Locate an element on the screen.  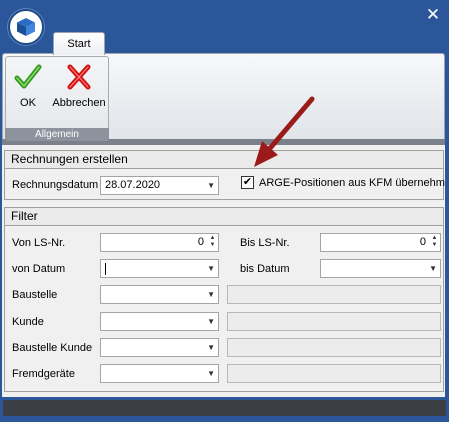
baustelle-label: Baustelle is located at coordinates (35, 295).